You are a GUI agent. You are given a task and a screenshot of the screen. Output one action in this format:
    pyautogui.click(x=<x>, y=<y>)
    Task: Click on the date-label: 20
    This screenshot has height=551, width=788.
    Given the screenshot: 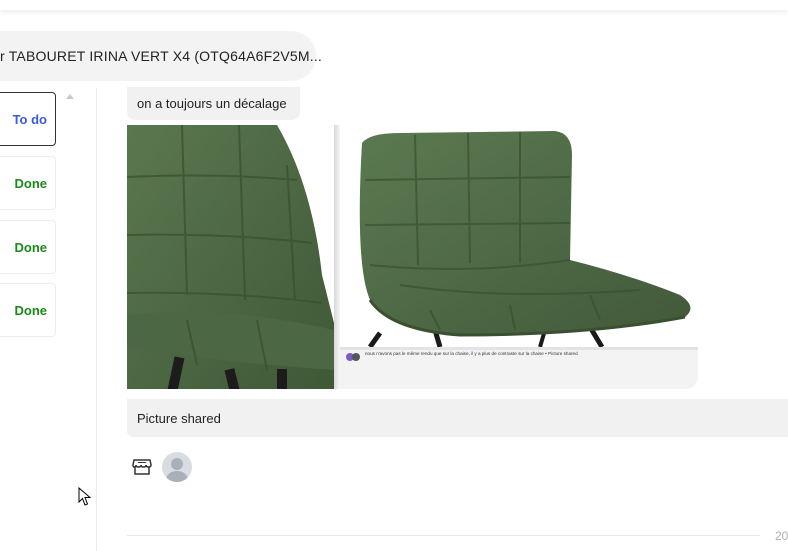 What is the action you would take?
    pyautogui.click(x=781, y=536)
    